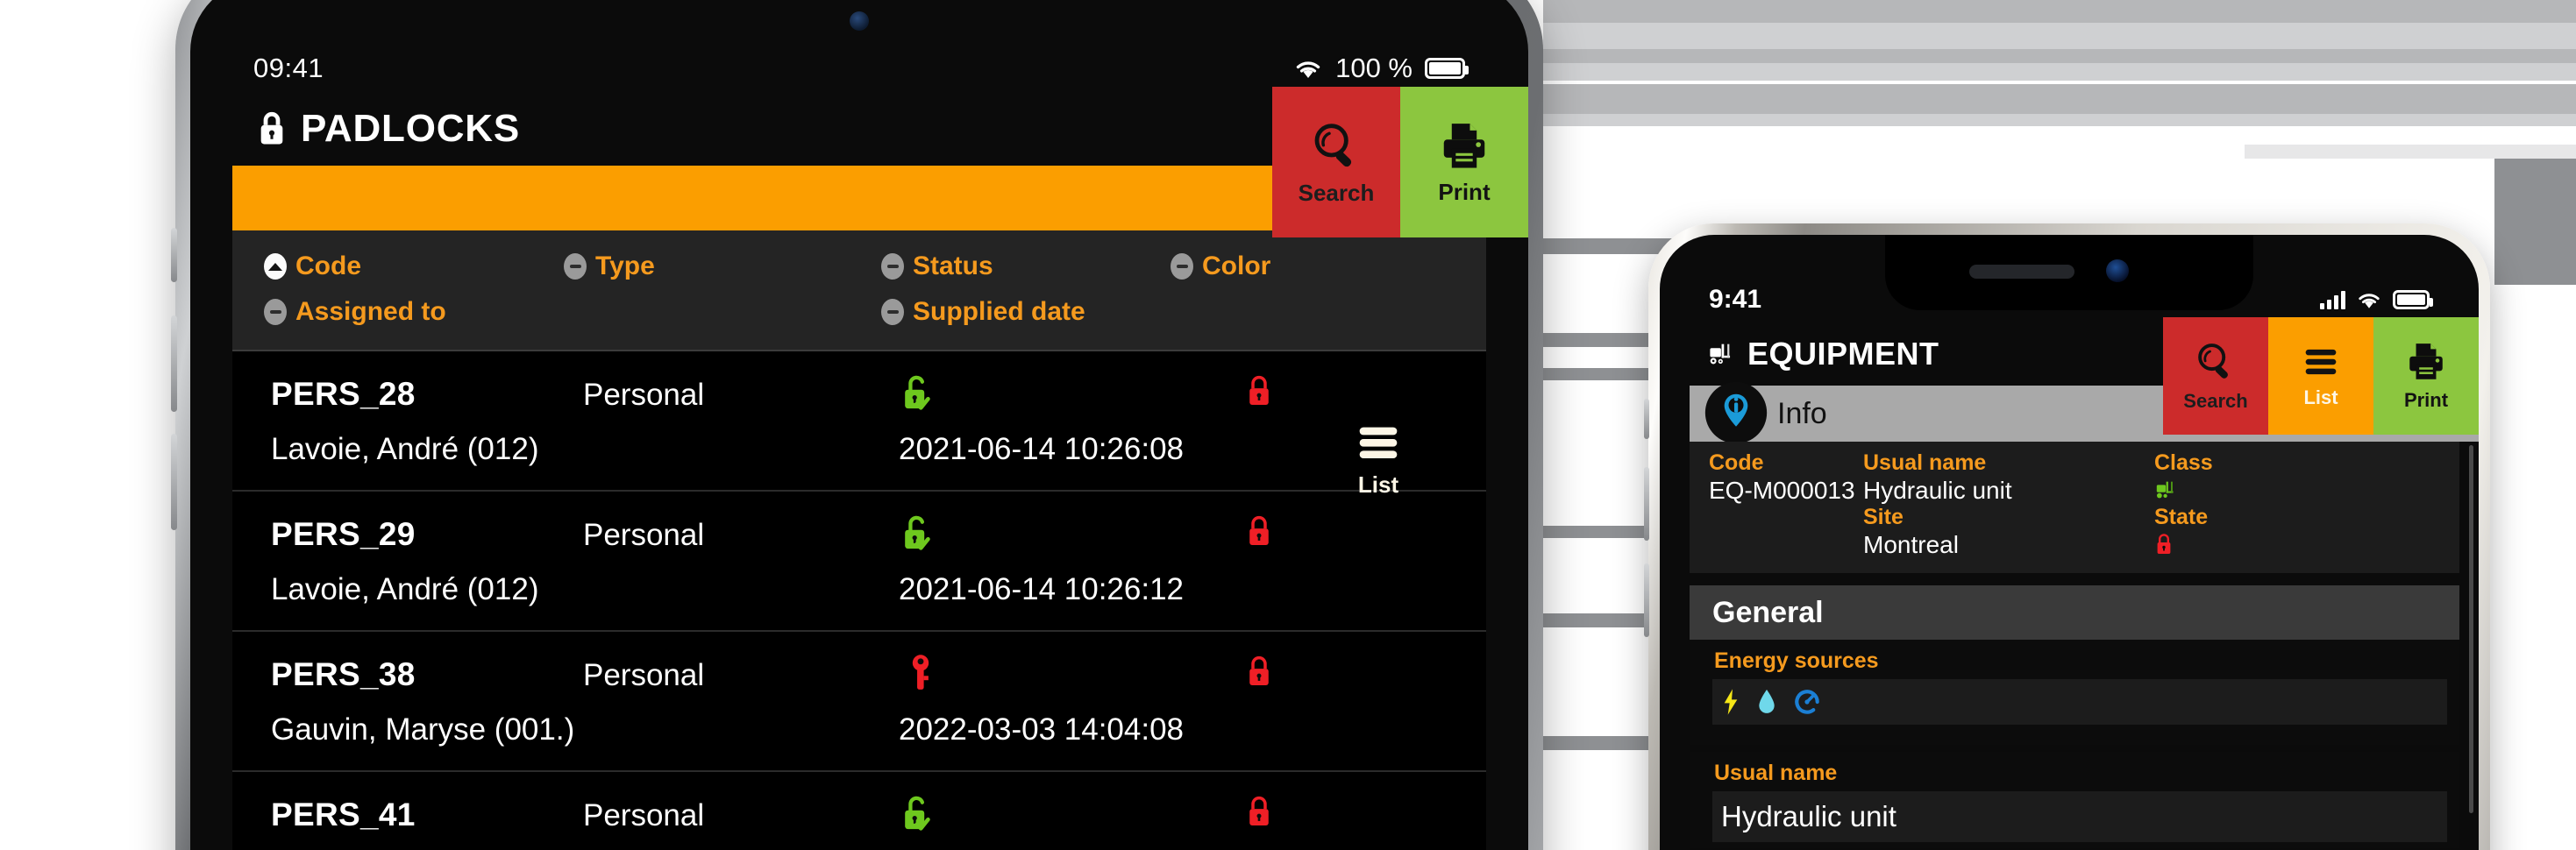 The height and width of the screenshot is (850, 2576). What do you see at coordinates (2320, 397) in the screenshot?
I see `list-button-label: List` at bounding box center [2320, 397].